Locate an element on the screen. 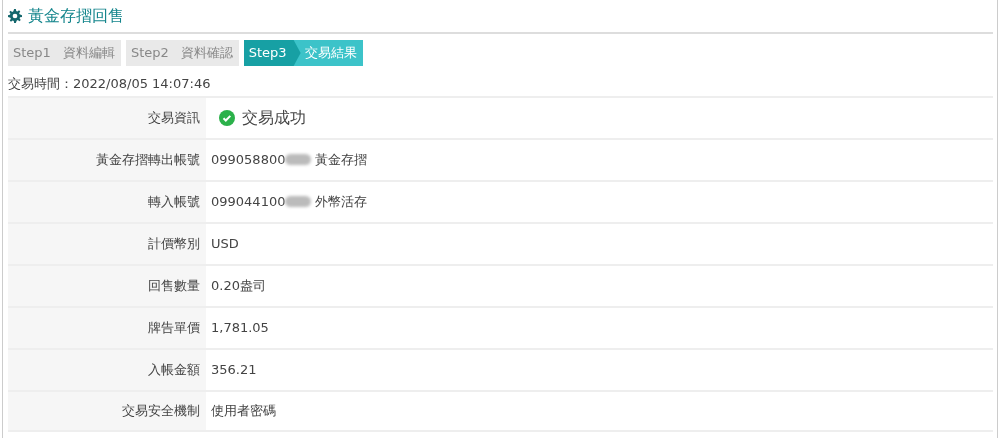 The width and height of the screenshot is (1003, 438). transaction-time: 交易時間：2022/08/05 14:07:46 is located at coordinates (110, 84).